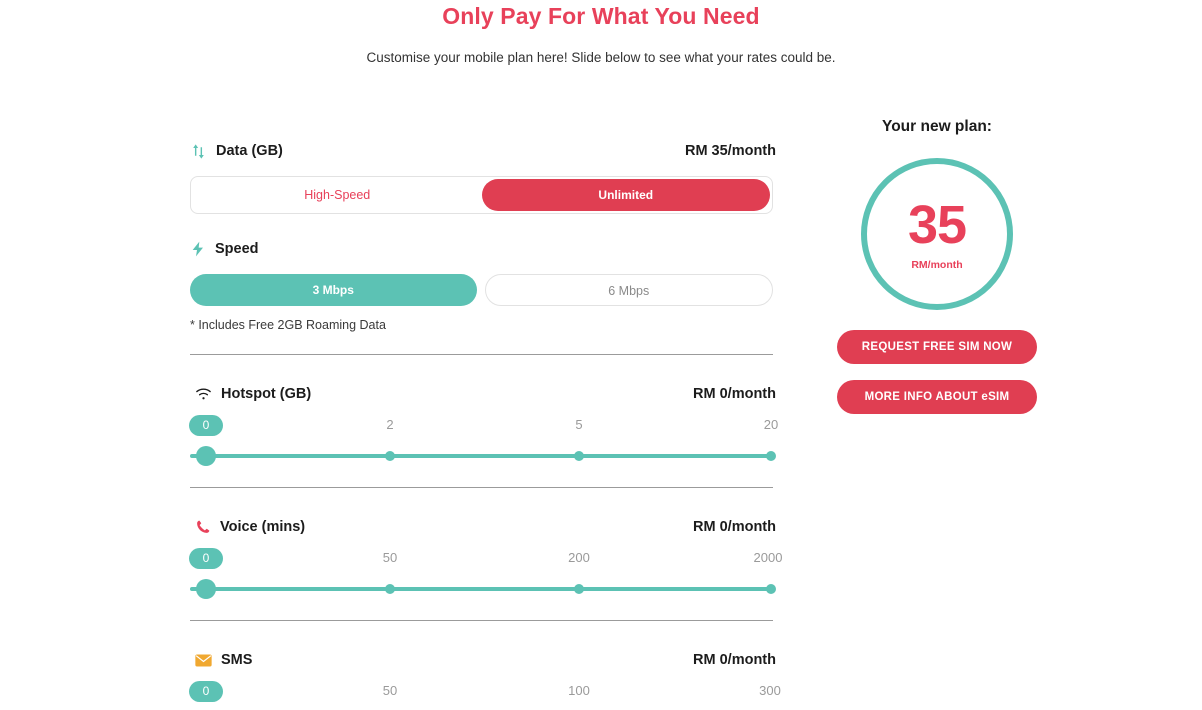 The width and height of the screenshot is (1202, 710). I want to click on hotspot-track, so click(481, 456).